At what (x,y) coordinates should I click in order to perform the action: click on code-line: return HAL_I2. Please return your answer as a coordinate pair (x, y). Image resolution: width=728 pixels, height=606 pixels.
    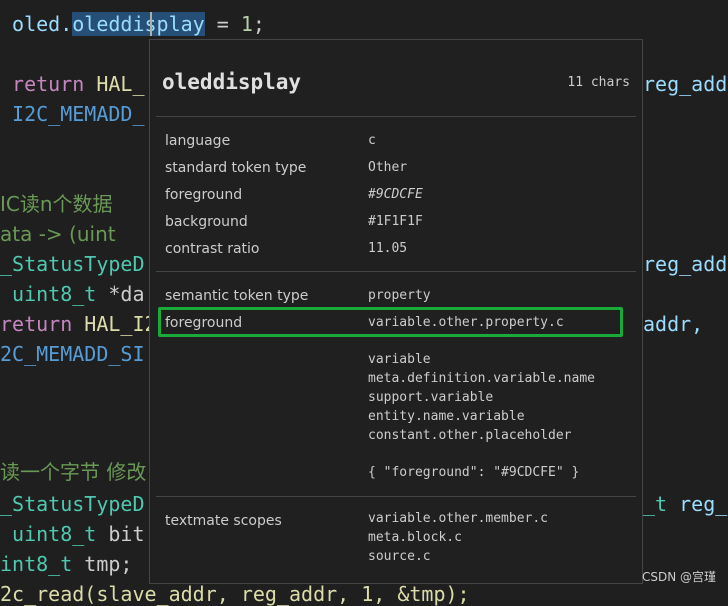
    Looking at the image, I should click on (78, 324).